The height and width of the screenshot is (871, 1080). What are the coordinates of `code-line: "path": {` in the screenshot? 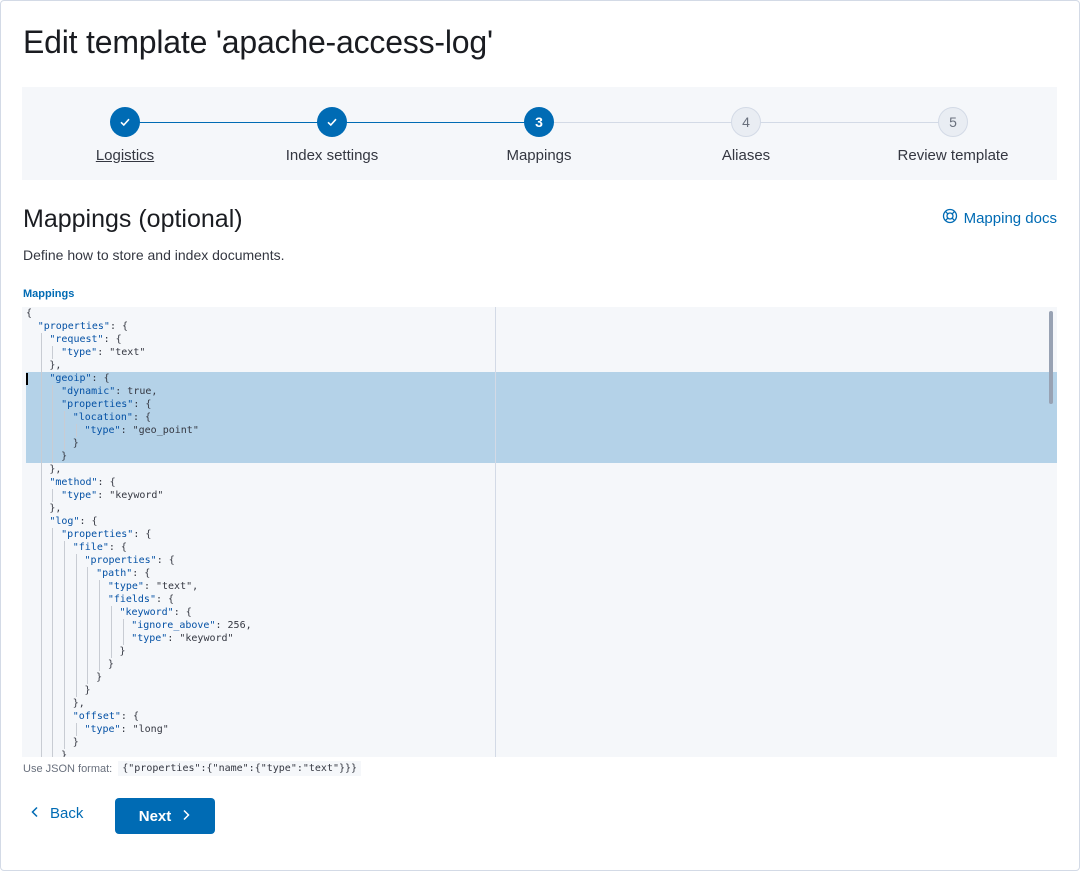 It's located at (139, 573).